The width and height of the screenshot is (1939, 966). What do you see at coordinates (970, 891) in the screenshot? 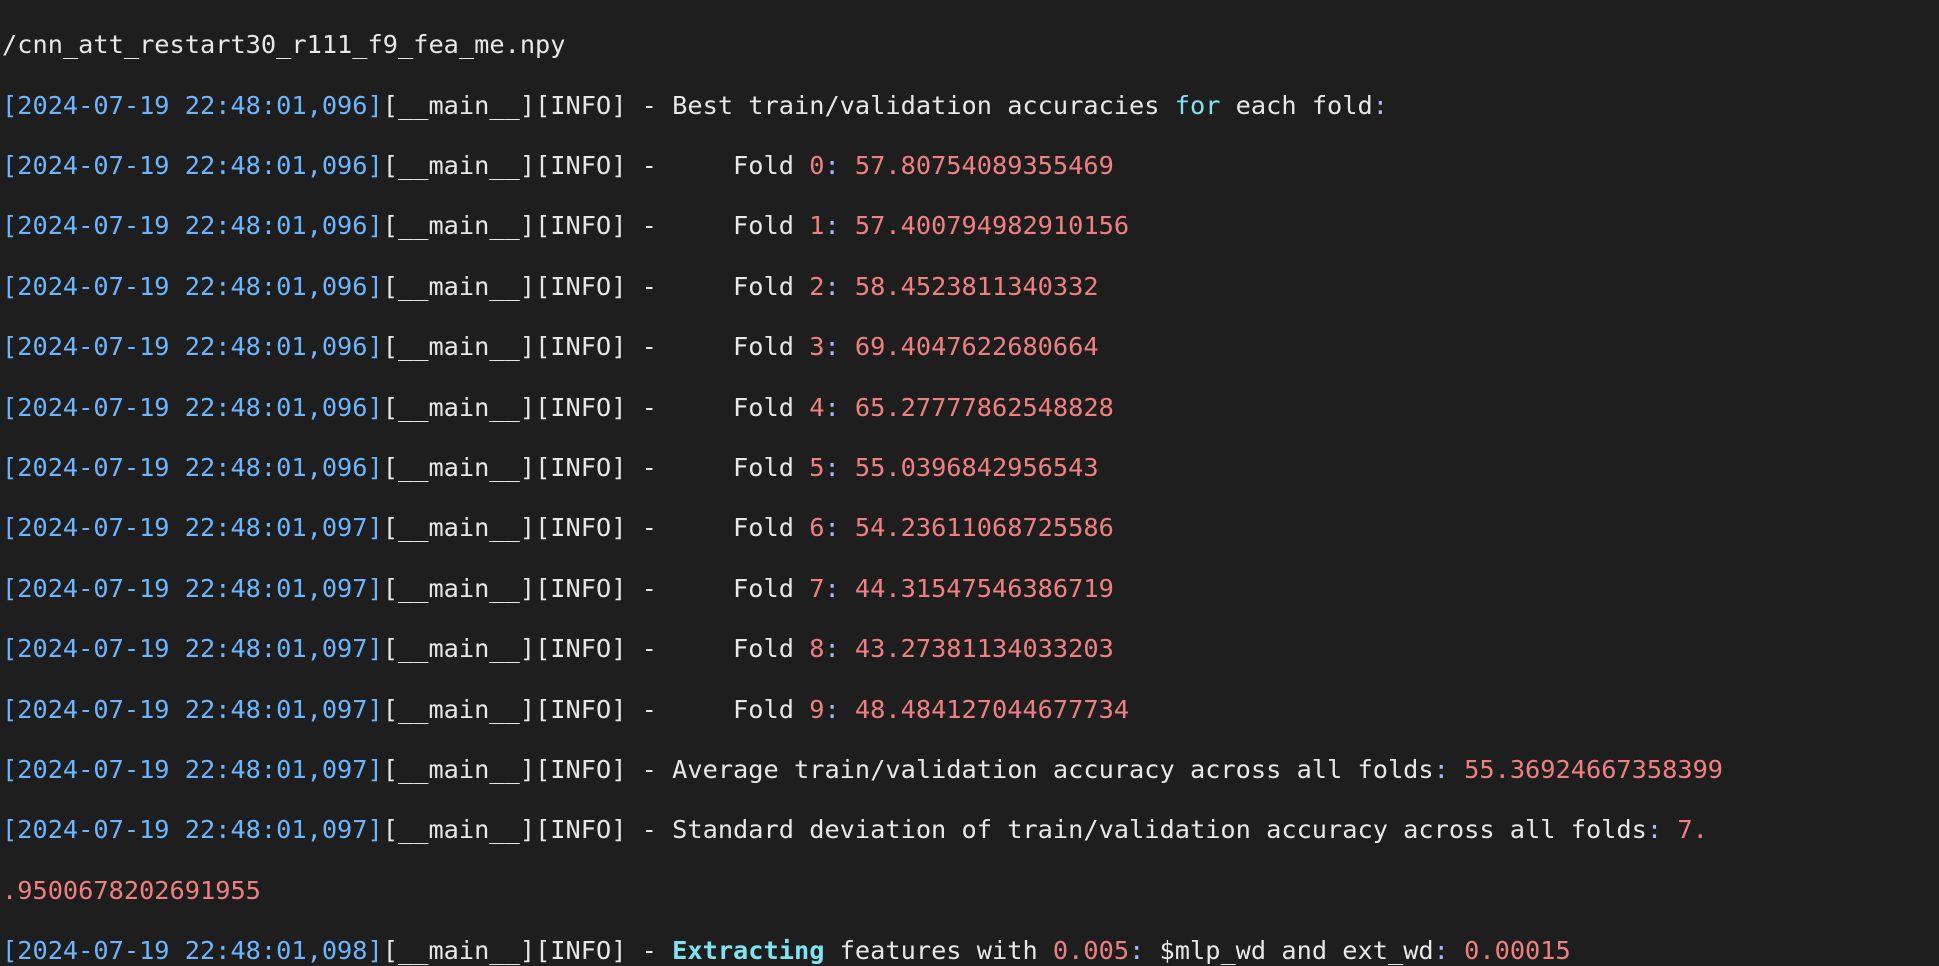
I see `log-line-stddev-wrap: .9500678202691955` at bounding box center [970, 891].